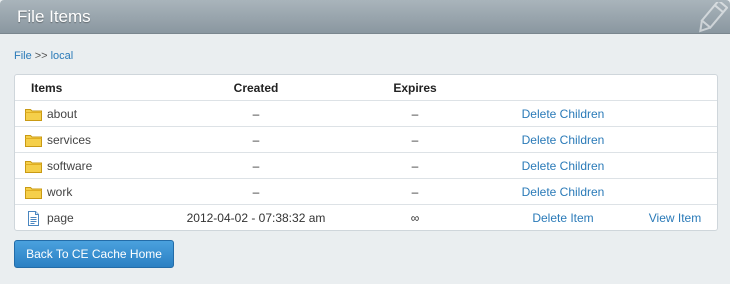 The width and height of the screenshot is (730, 284). Describe the element at coordinates (366, 140) in the screenshot. I see `table-row: services – – Delete Children` at that location.